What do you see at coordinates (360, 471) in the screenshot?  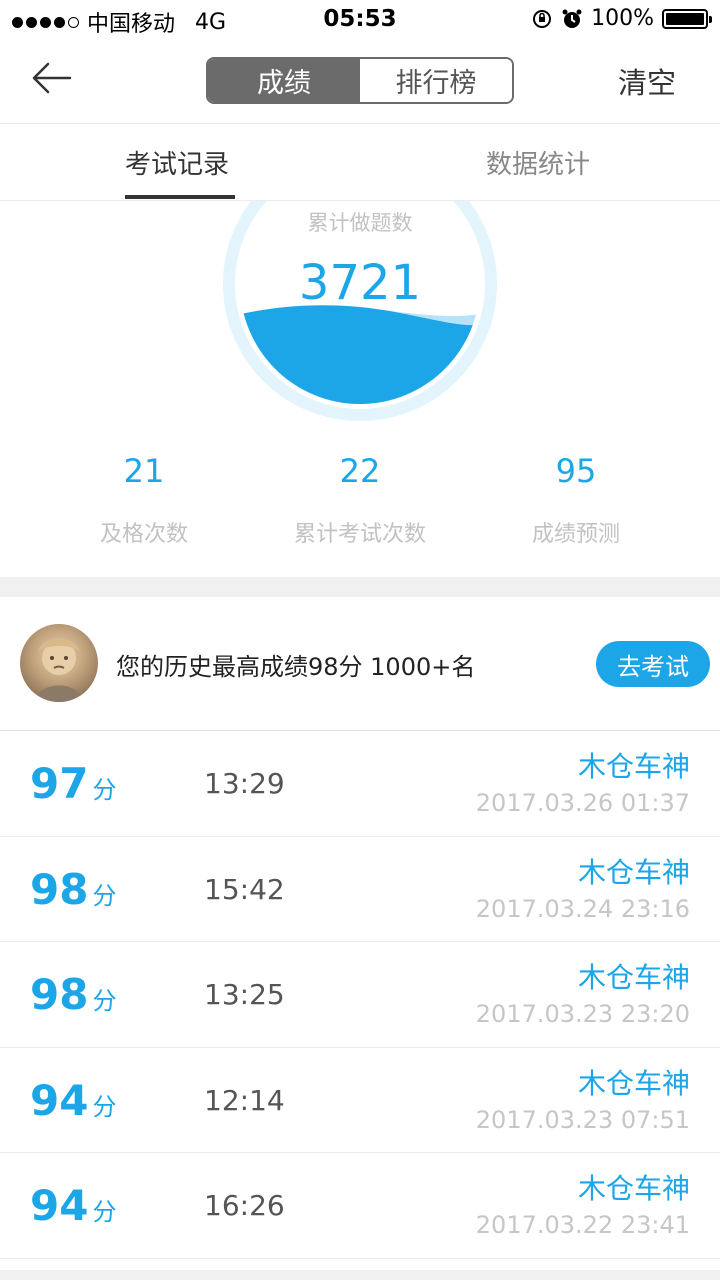 I see `stat-value: 22` at bounding box center [360, 471].